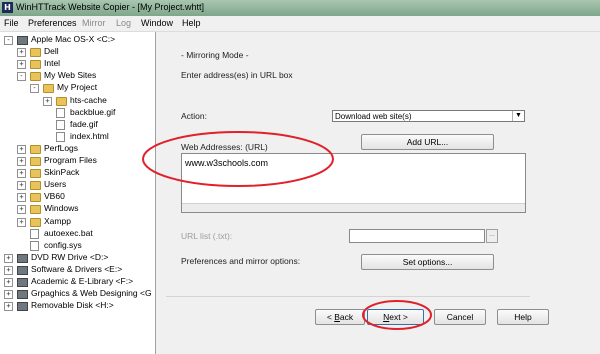 The image size is (600, 354). Describe the element at coordinates (238, 159) in the screenshot. I see `annotation-ellipse-url` at that location.